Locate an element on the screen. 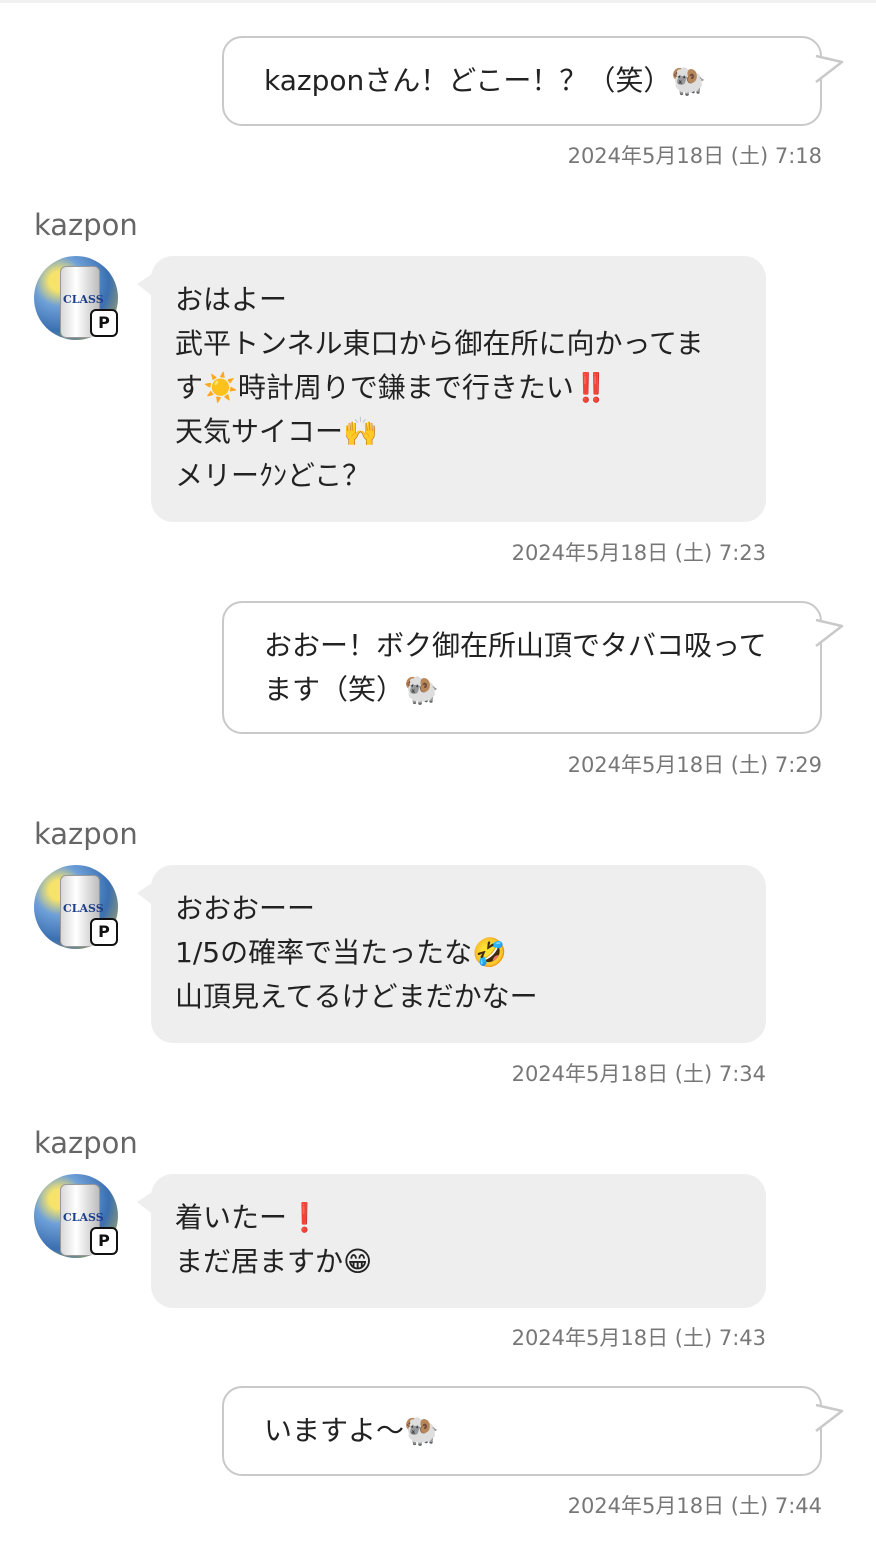  message-timestamp: 2024年5月18日 (土) 7:29 is located at coordinates (694, 765).